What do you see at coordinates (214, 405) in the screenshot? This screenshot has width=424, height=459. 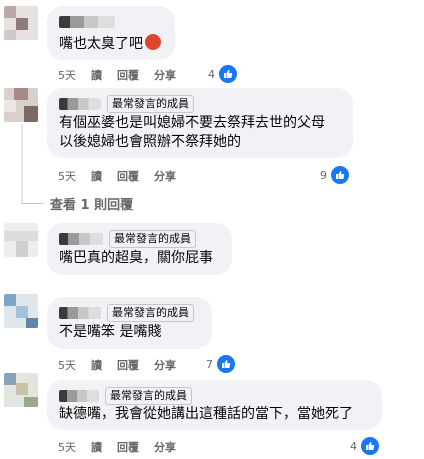 I see `comment-bubble: 最常發言的成員 缺德嘴，我會從她講出這種話的當下，當她死了` at bounding box center [214, 405].